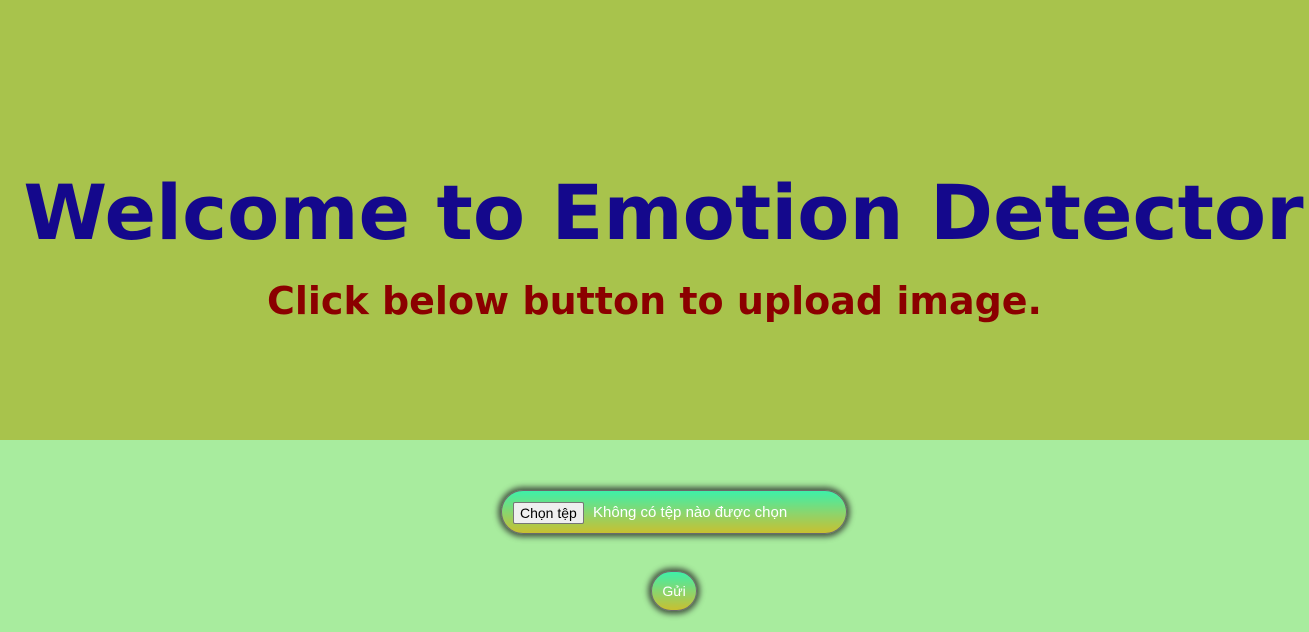  Describe the element at coordinates (548, 513) in the screenshot. I see `choose-file-button: Chọn tệp` at that location.